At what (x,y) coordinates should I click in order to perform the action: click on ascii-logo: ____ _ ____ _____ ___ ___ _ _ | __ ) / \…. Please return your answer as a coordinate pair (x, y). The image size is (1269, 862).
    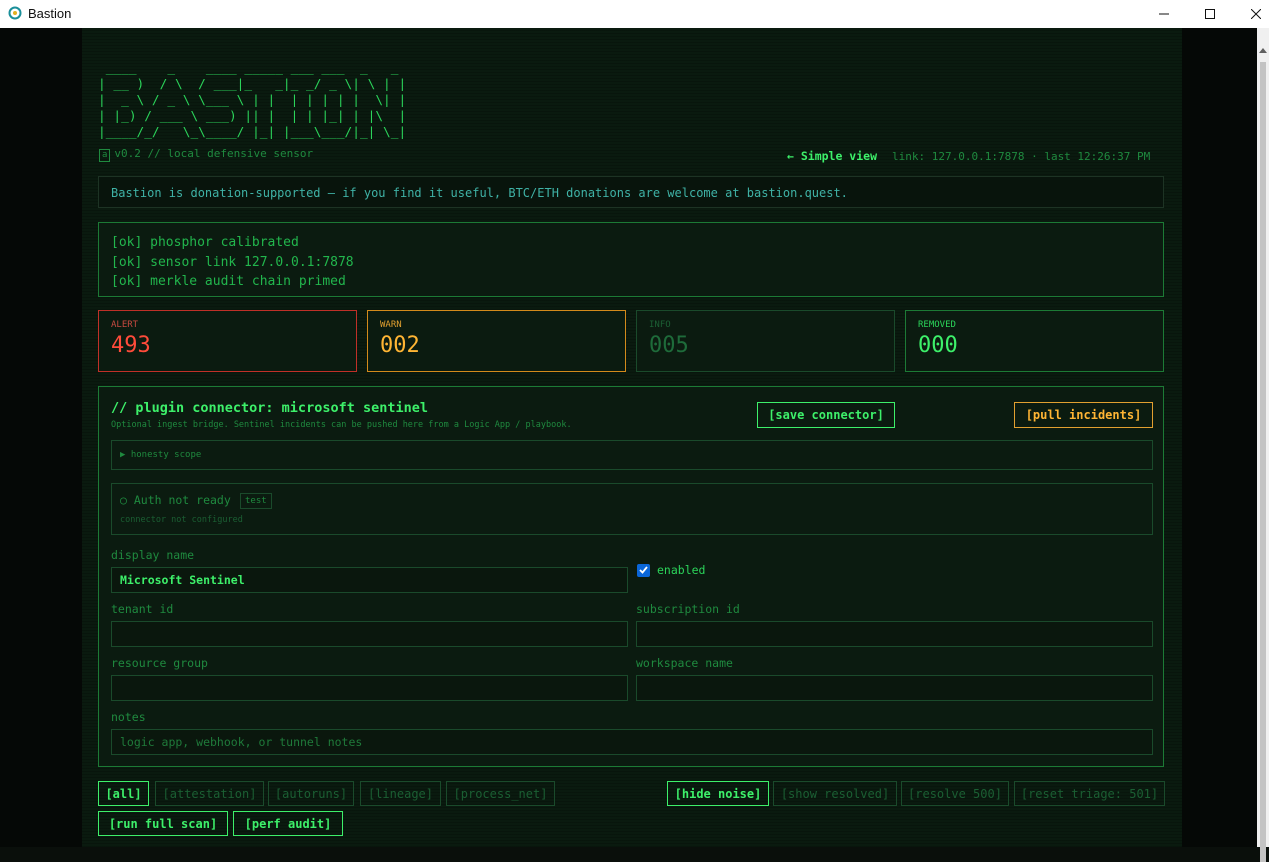
    Looking at the image, I should click on (252, 100).